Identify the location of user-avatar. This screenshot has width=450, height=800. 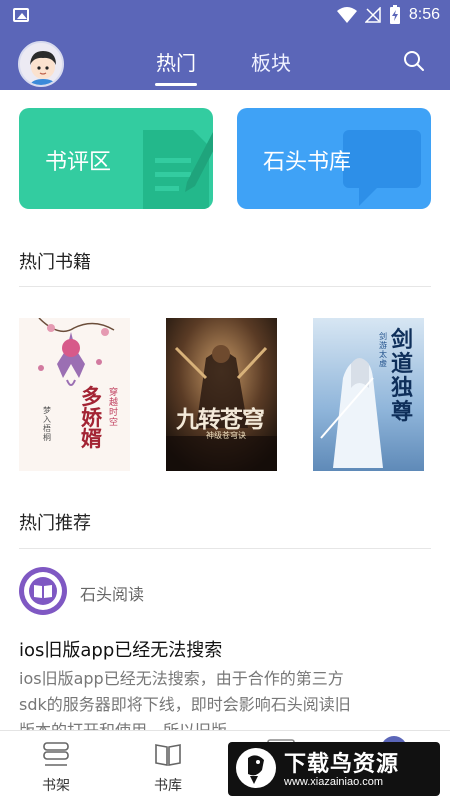
(41, 64).